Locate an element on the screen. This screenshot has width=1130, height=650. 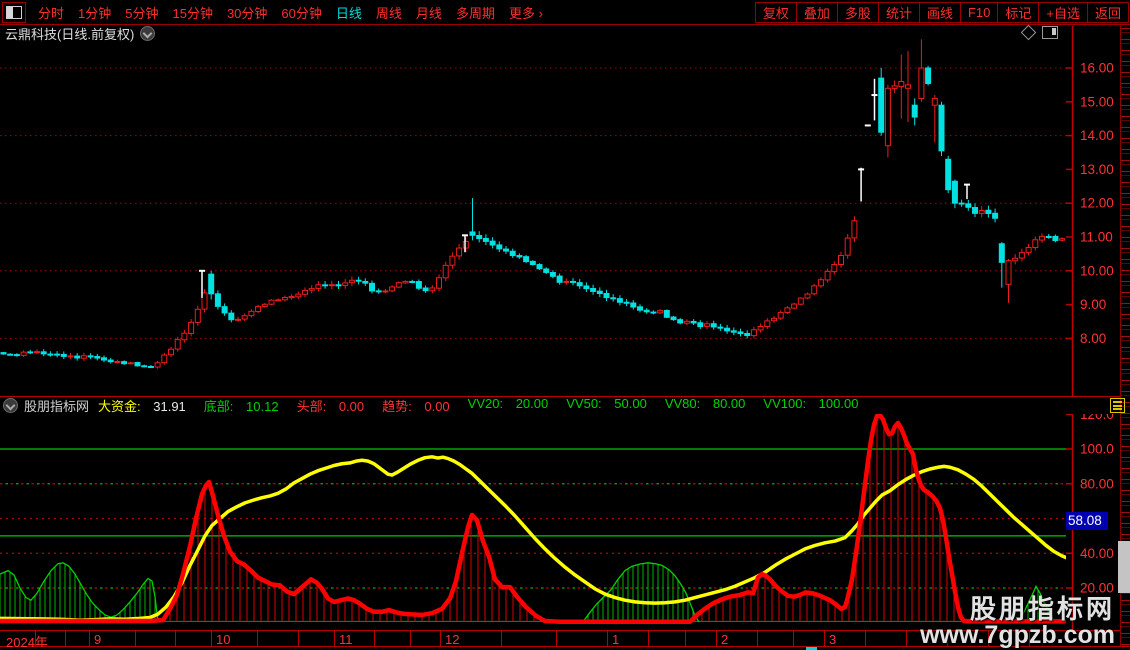
month-label-3: 3 is located at coordinates (833, 639).